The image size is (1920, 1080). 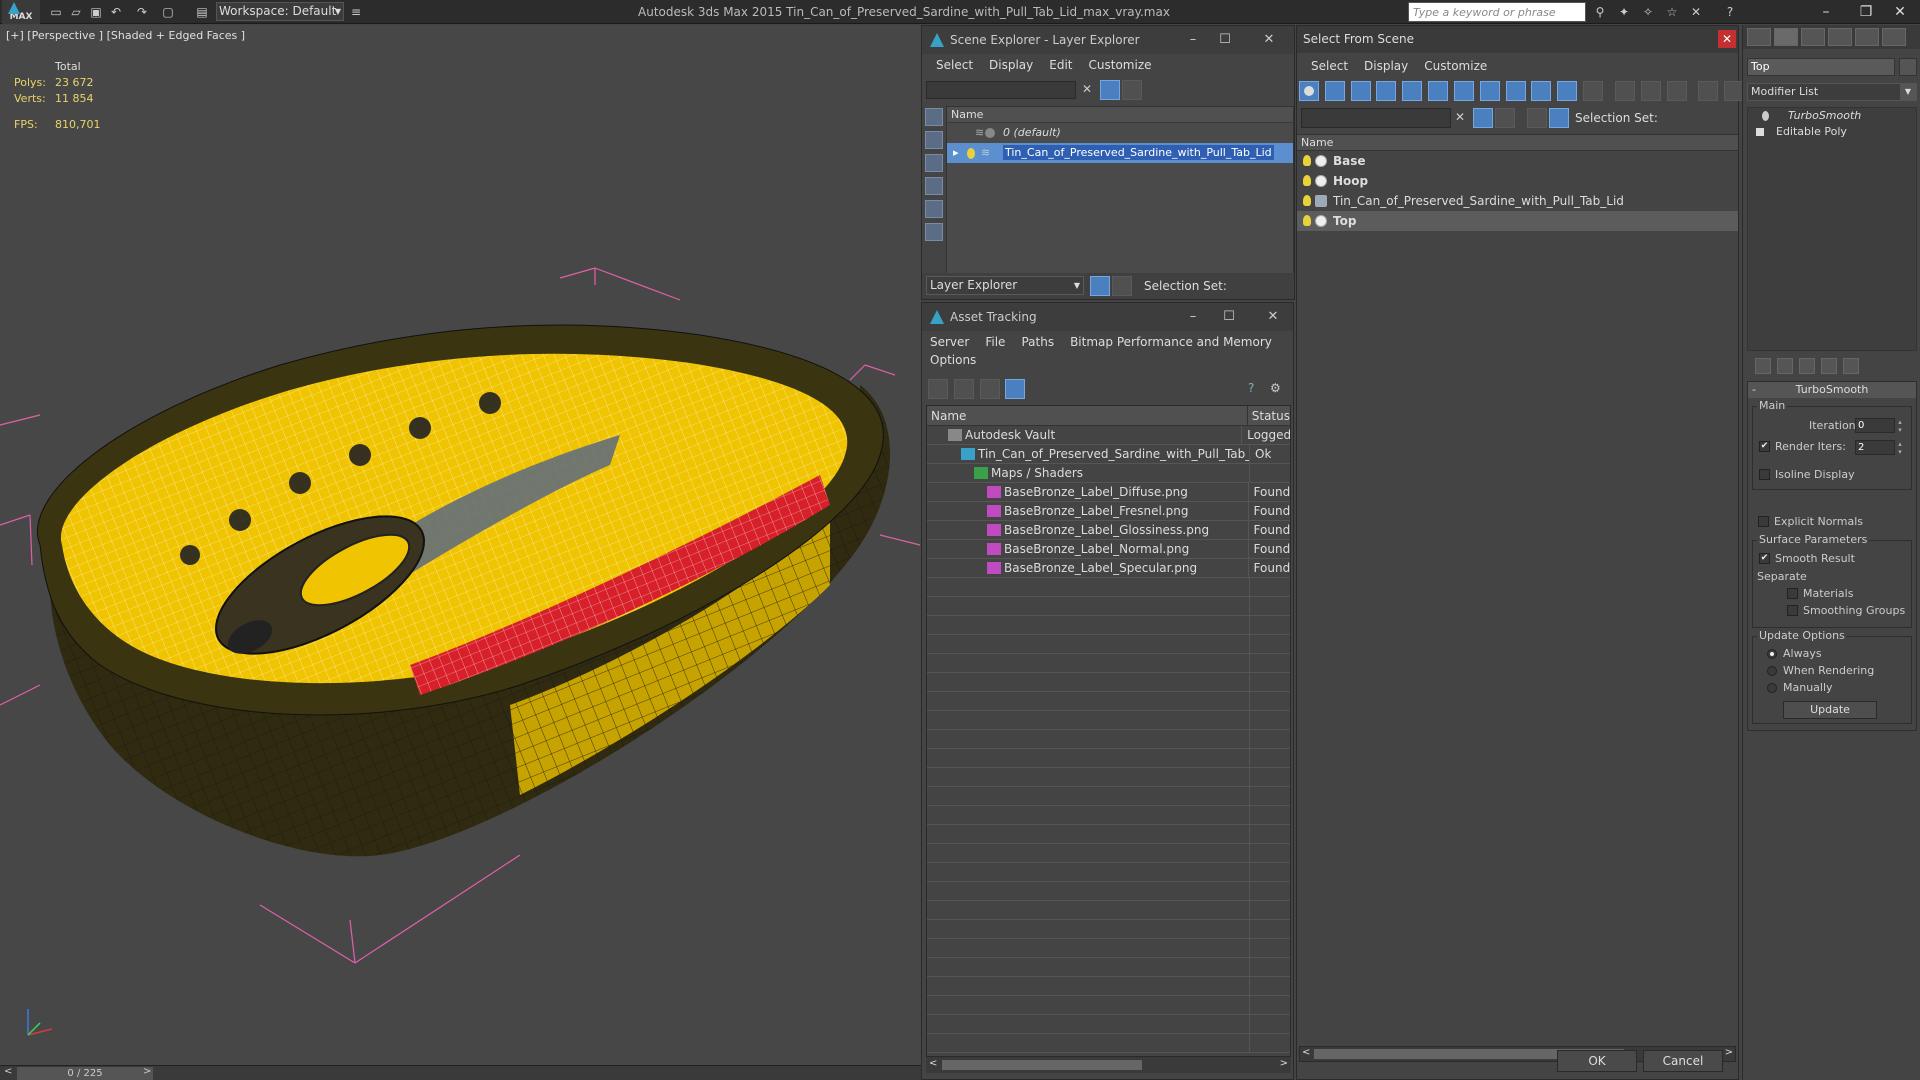 What do you see at coordinates (1764, 558) in the screenshot?
I see `smooth-result-checkbox: ✔` at bounding box center [1764, 558].